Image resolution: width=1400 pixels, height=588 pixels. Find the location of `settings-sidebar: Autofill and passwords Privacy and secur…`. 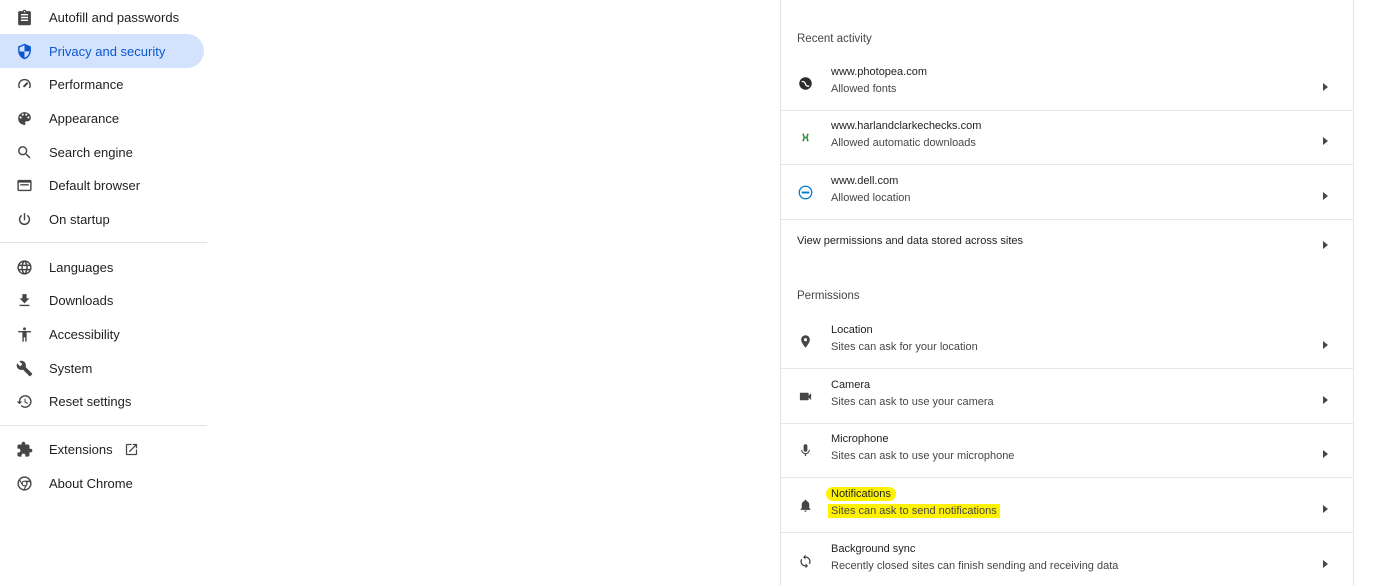

settings-sidebar: Autofill and passwords Privacy and secur… is located at coordinates (105, 293).